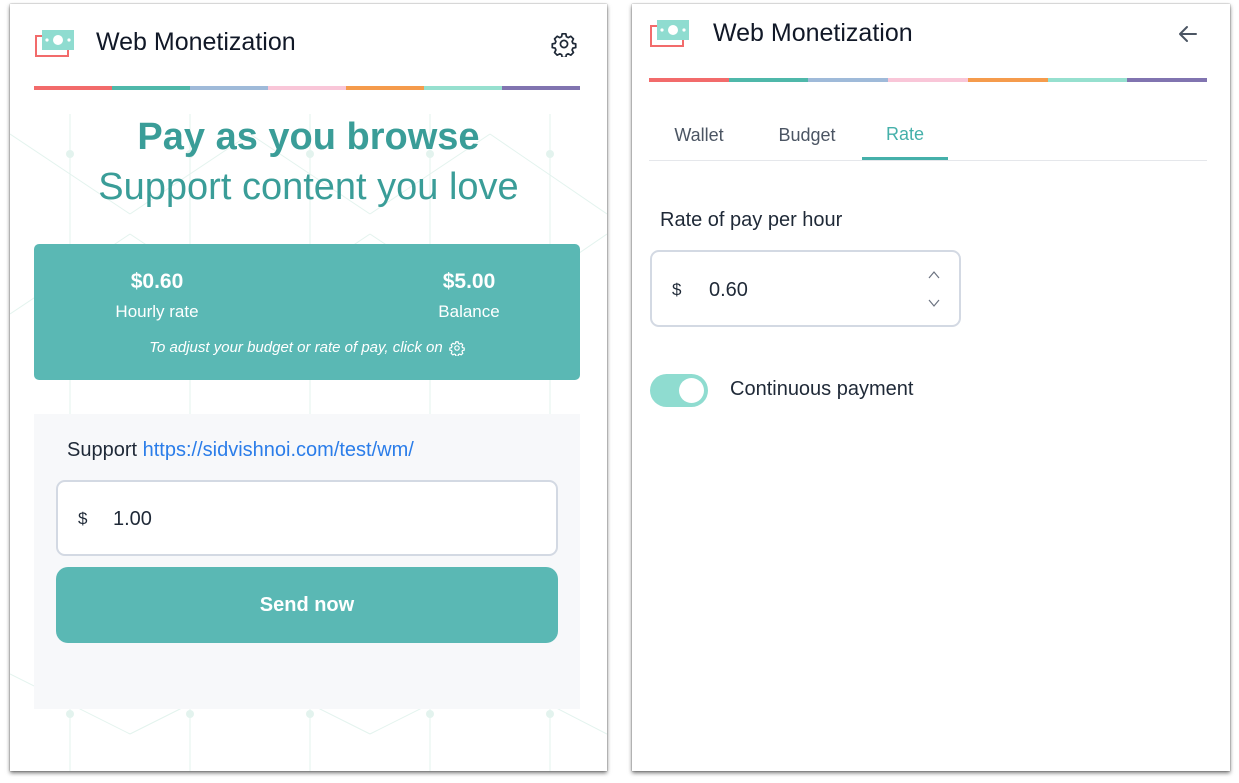 The width and height of the screenshot is (1239, 783). What do you see at coordinates (308, 44) in the screenshot?
I see `popup-header: Web Monetization` at bounding box center [308, 44].